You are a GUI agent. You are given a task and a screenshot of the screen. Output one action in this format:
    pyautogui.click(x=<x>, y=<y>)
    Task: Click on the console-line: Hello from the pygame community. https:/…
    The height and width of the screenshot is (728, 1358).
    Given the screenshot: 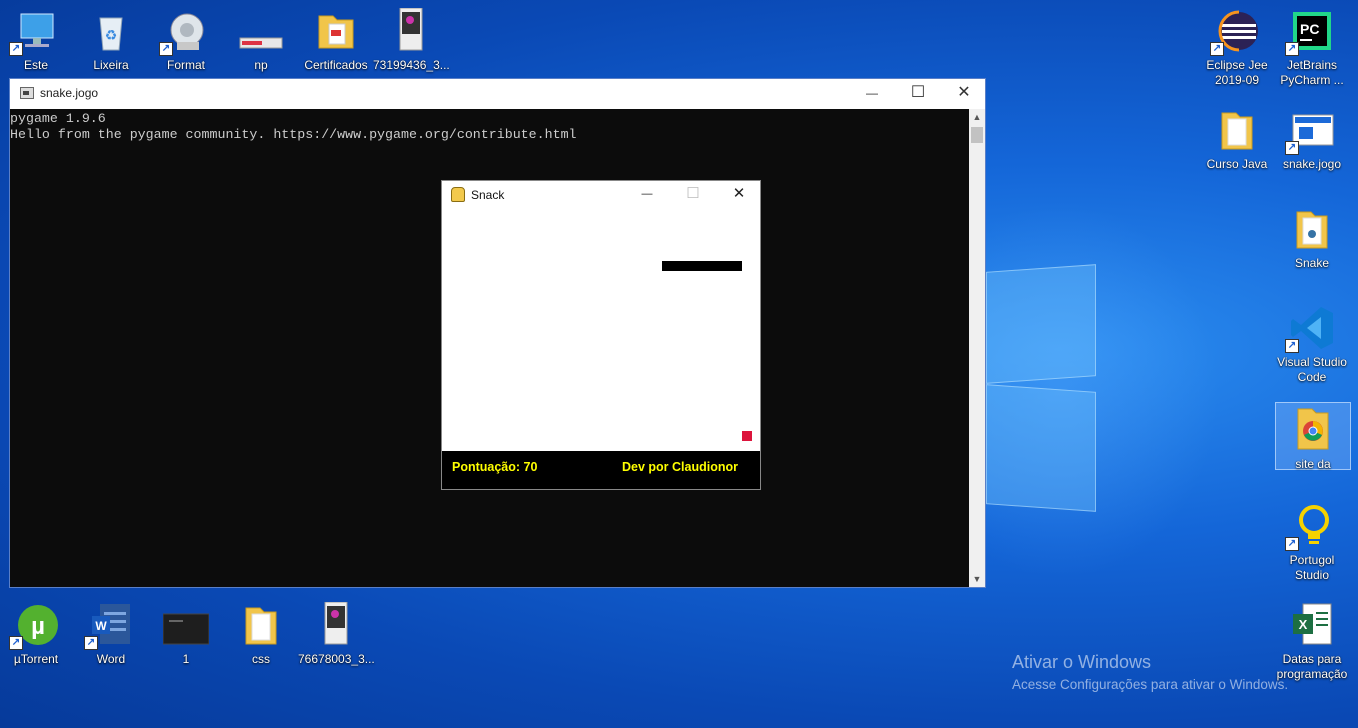 What is the action you would take?
    pyautogui.click(x=293, y=134)
    